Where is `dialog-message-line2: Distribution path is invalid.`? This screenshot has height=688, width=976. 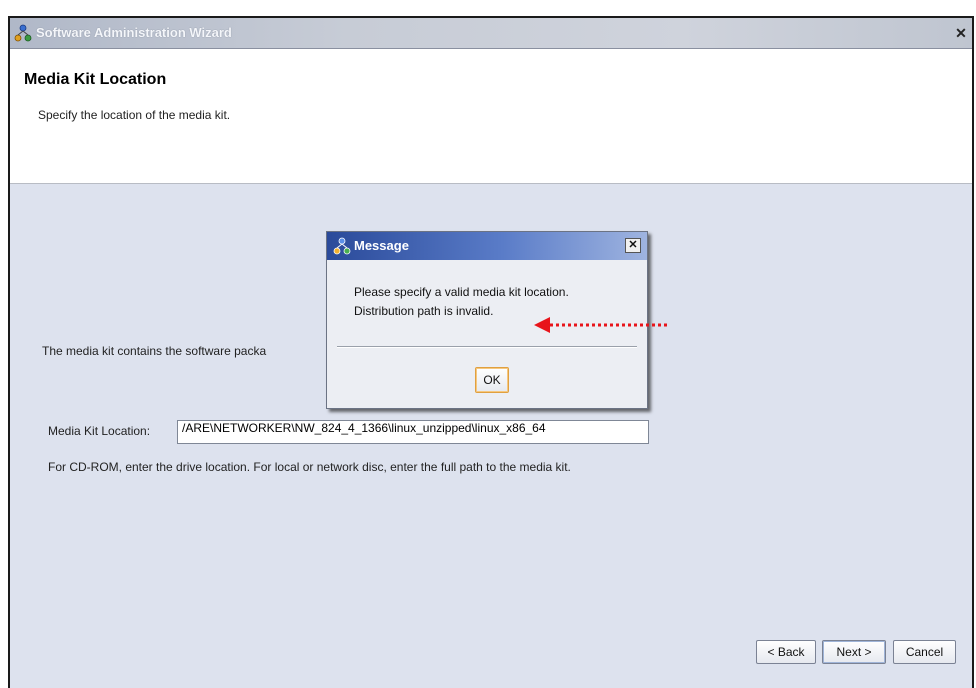
dialog-message-line2: Distribution path is invalid. is located at coordinates (424, 311).